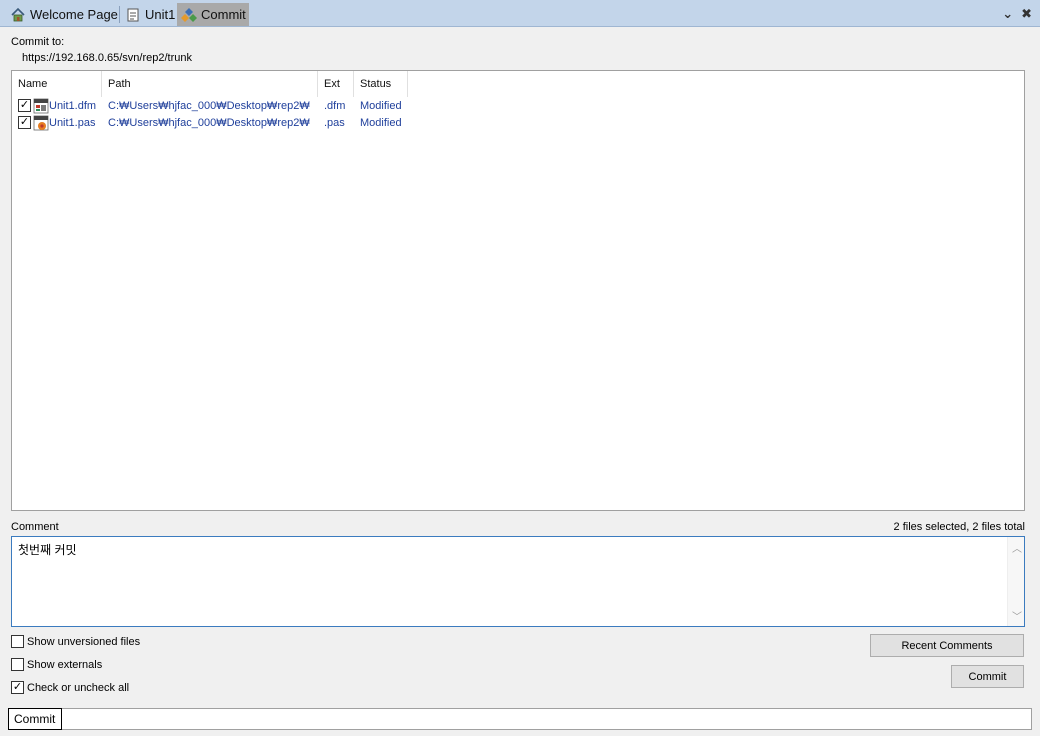  Describe the element at coordinates (381, 84) in the screenshot. I see `column-header-status: Status` at that location.